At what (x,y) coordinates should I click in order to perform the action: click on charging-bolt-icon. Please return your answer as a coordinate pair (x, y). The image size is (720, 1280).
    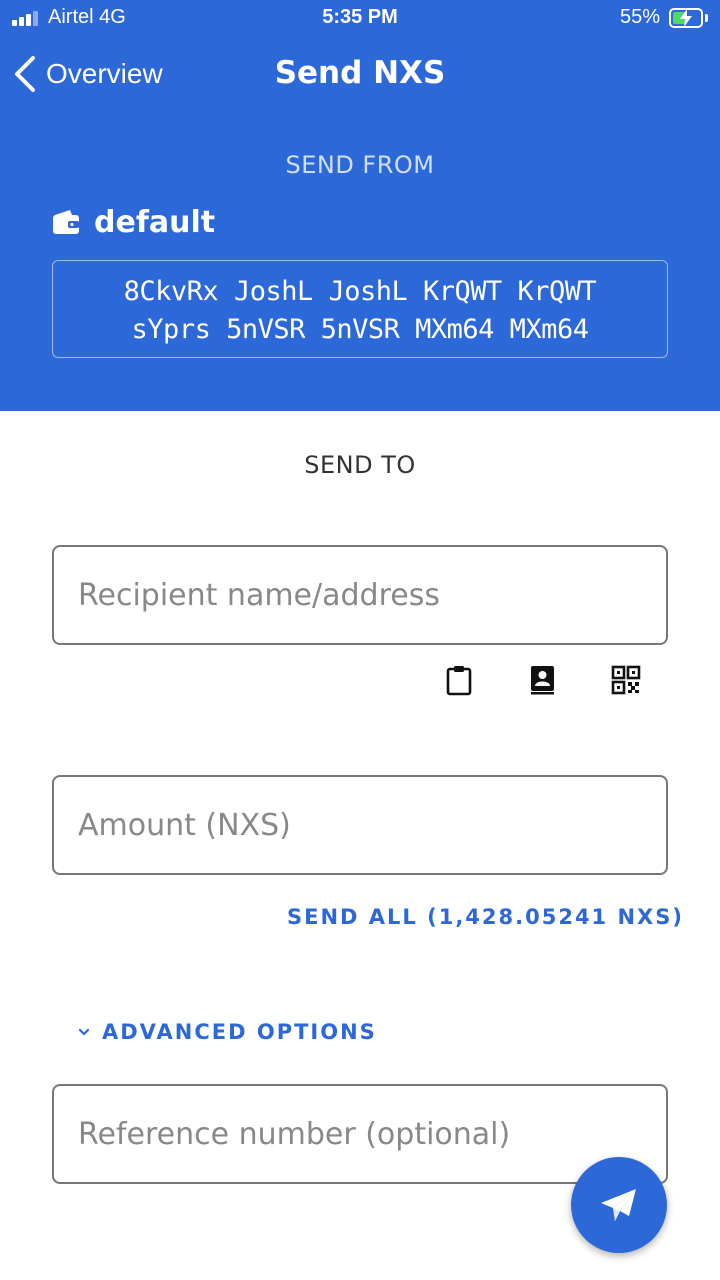
    Looking at the image, I should click on (686, 18).